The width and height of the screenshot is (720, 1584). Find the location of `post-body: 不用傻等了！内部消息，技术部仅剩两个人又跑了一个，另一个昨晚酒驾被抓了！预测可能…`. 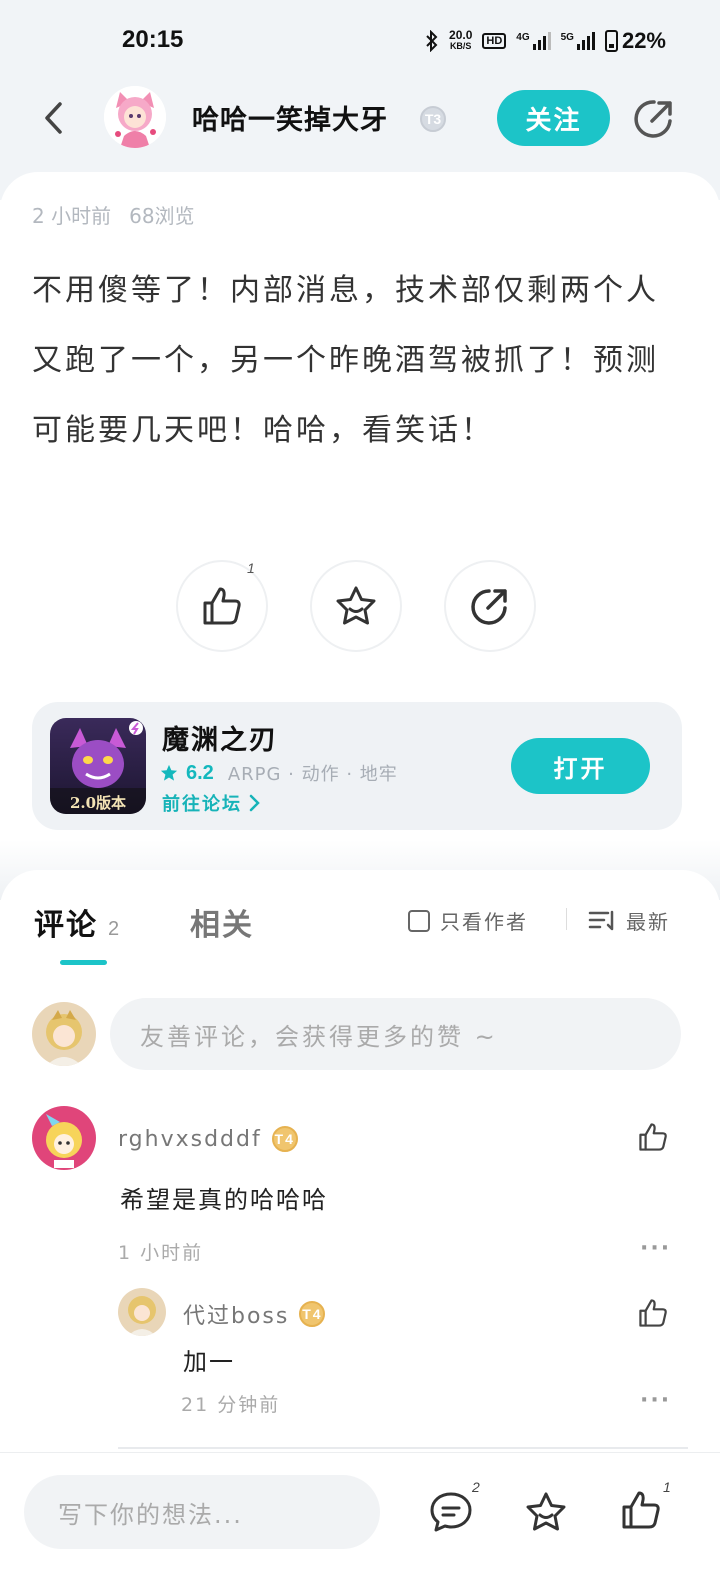

post-body: 不用傻等了！内部消息，技术部仅剩两个人又跑了一个，另一个昨晚酒驾被抓了！预测可能… is located at coordinates (345, 360).